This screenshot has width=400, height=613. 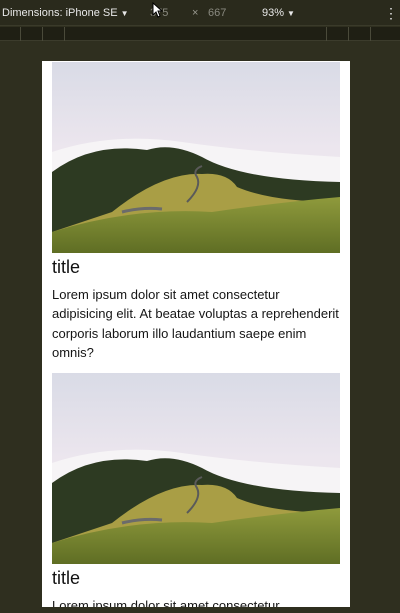 What do you see at coordinates (391, 13) in the screenshot?
I see `more-options-icon: ⋮` at bounding box center [391, 13].